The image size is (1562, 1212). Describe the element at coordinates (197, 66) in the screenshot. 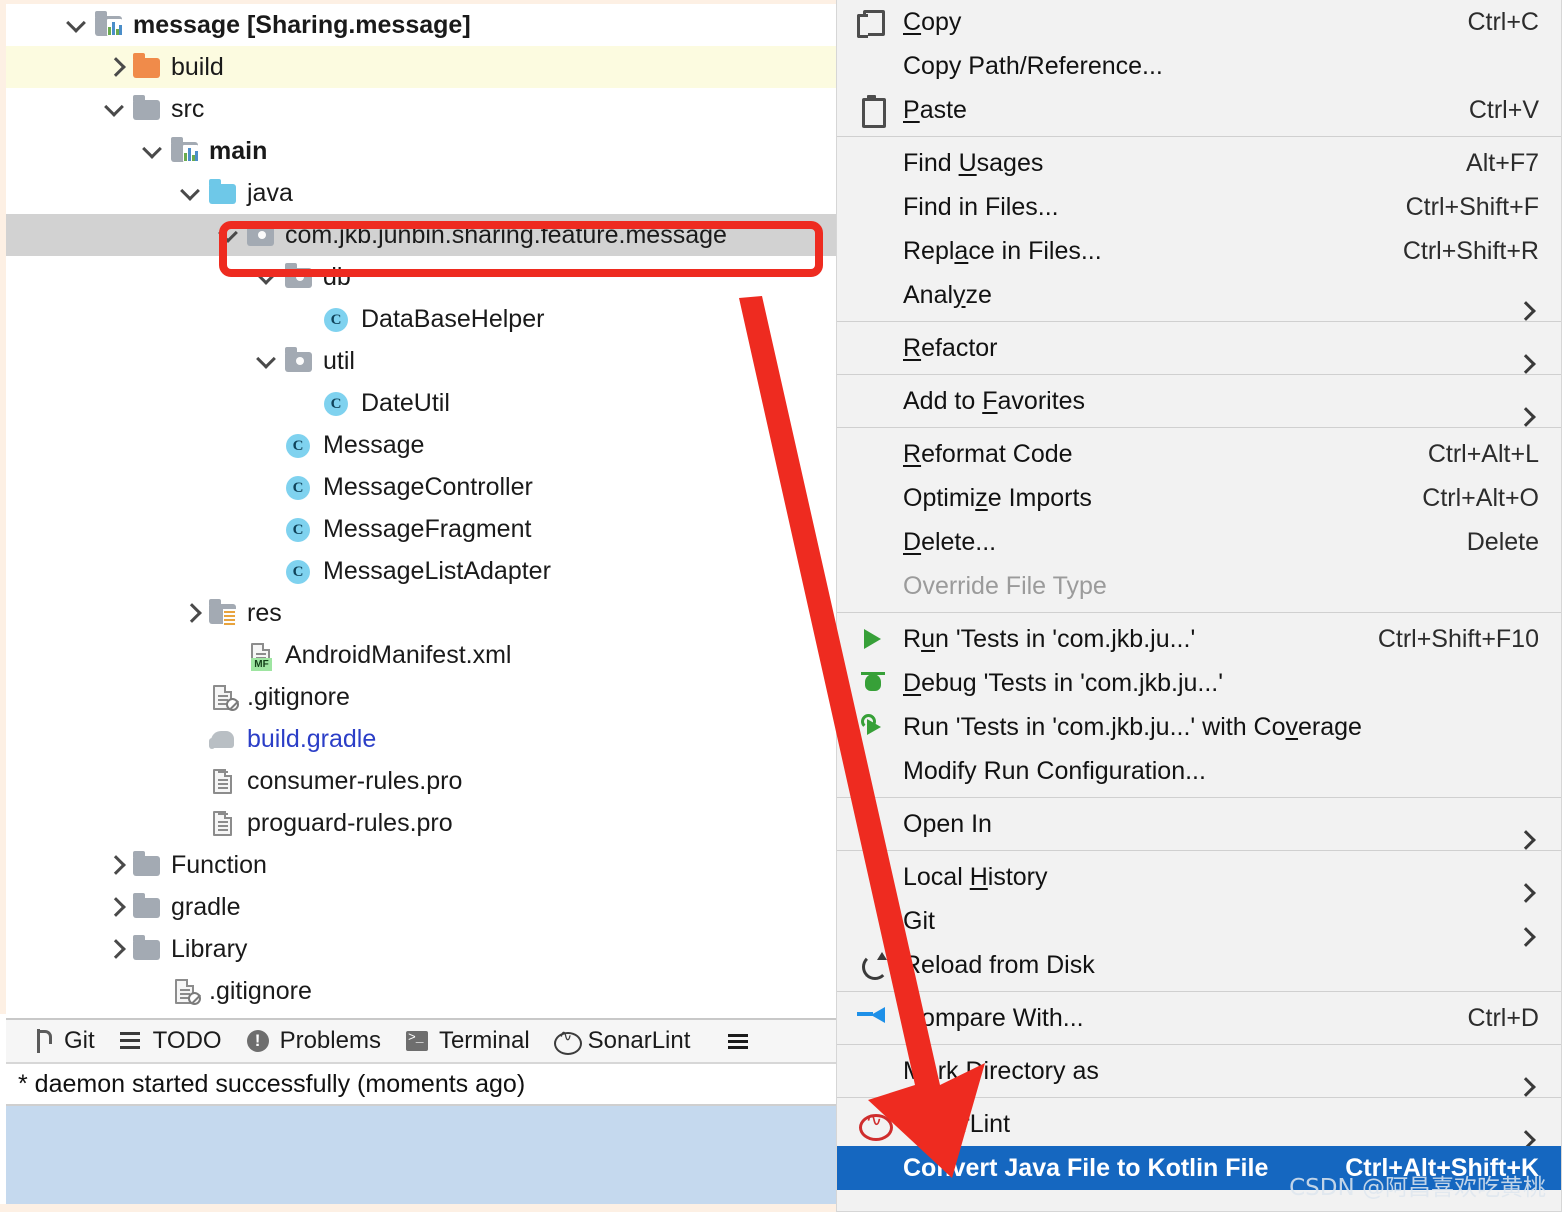

I see `tree-row-label: build` at that location.